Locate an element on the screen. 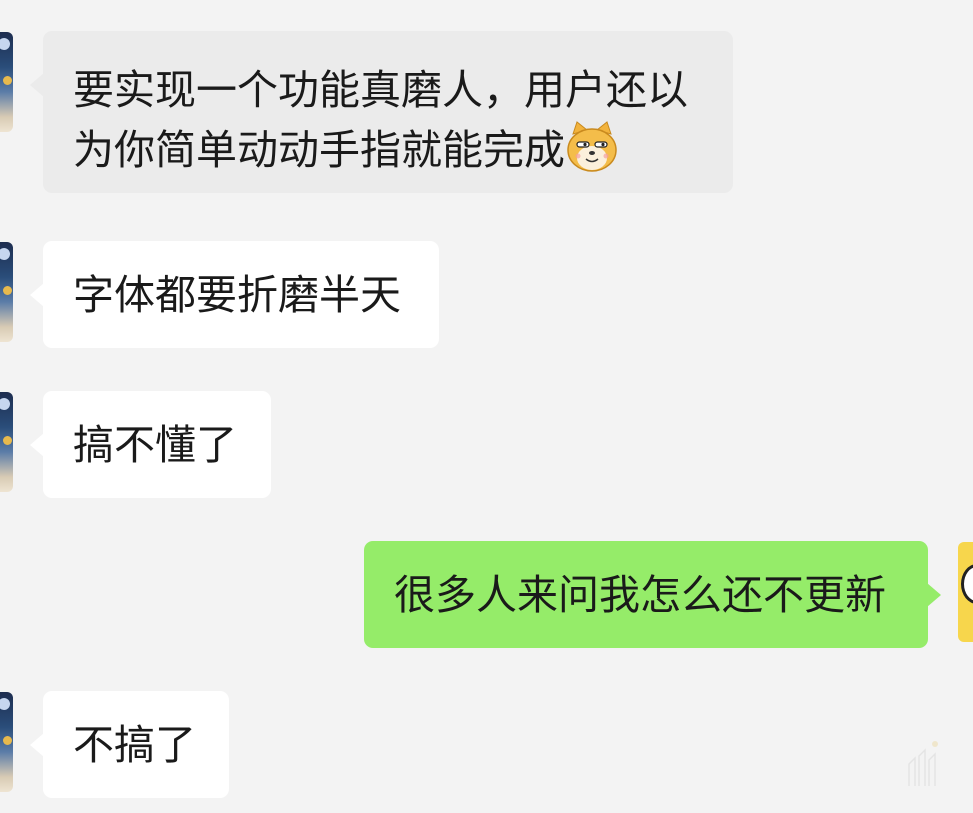 Image resolution: width=973 pixels, height=813 pixels. message-text: 字体都要折磨半天 is located at coordinates (237, 295).